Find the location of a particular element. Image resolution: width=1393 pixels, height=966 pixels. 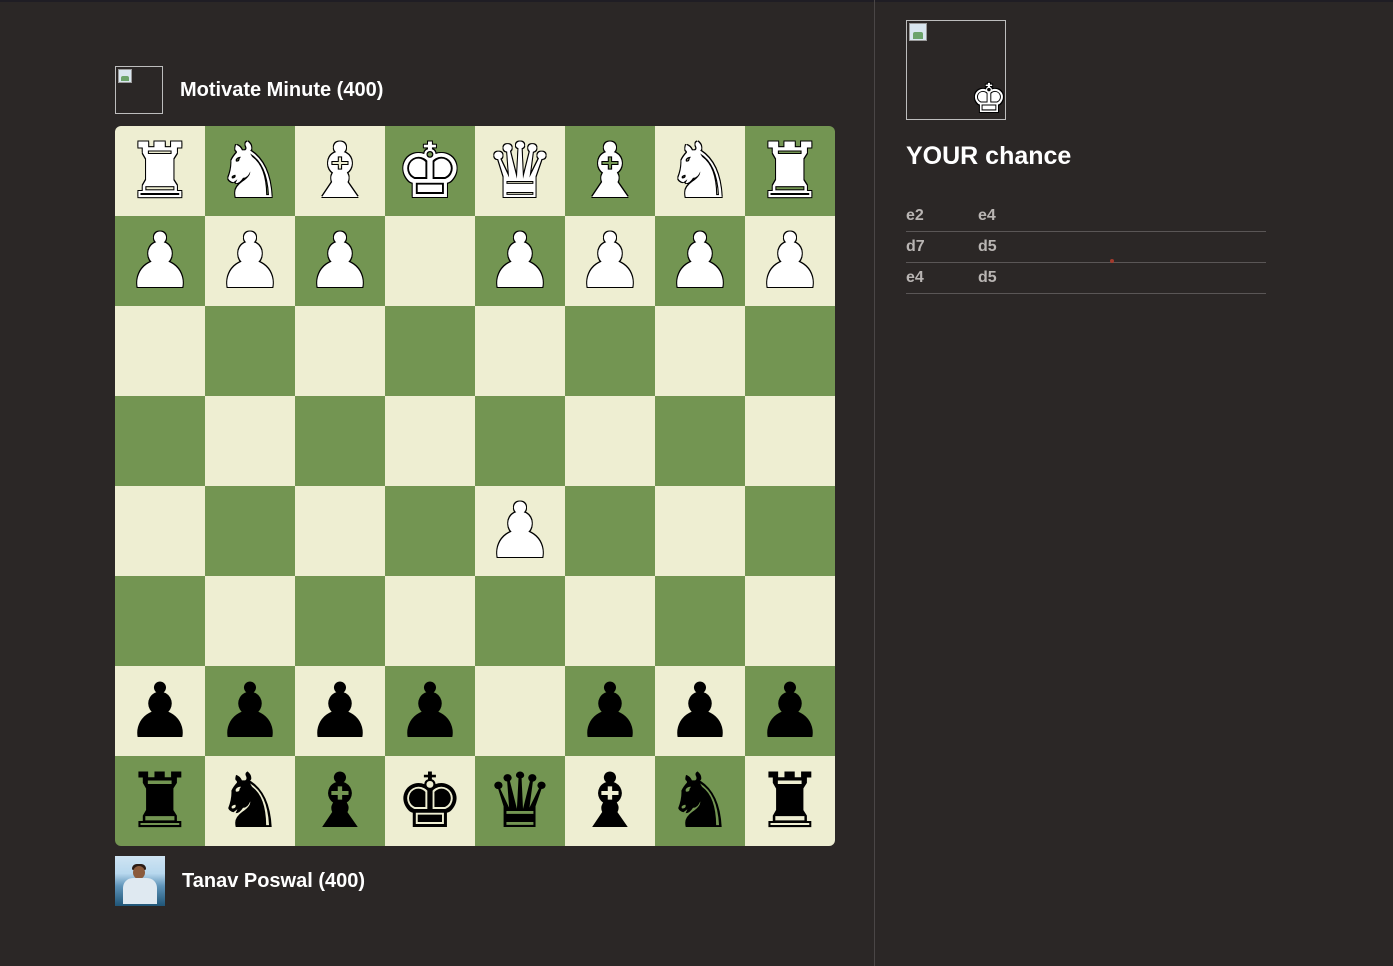

black-queen-icon: ♛ is located at coordinates (520, 801).